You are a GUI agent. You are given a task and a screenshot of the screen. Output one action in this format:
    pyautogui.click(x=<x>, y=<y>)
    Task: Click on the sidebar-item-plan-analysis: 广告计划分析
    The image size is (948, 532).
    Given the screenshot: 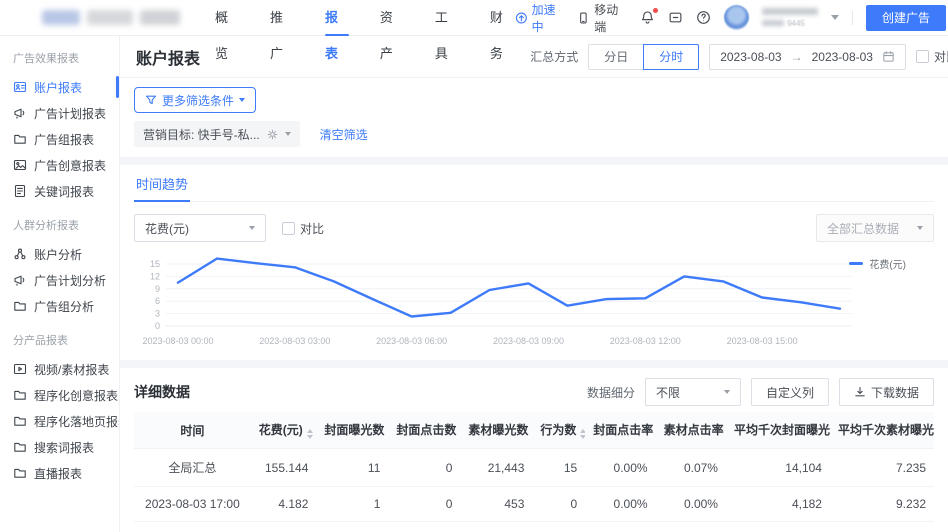 What is the action you would take?
    pyautogui.click(x=59, y=280)
    